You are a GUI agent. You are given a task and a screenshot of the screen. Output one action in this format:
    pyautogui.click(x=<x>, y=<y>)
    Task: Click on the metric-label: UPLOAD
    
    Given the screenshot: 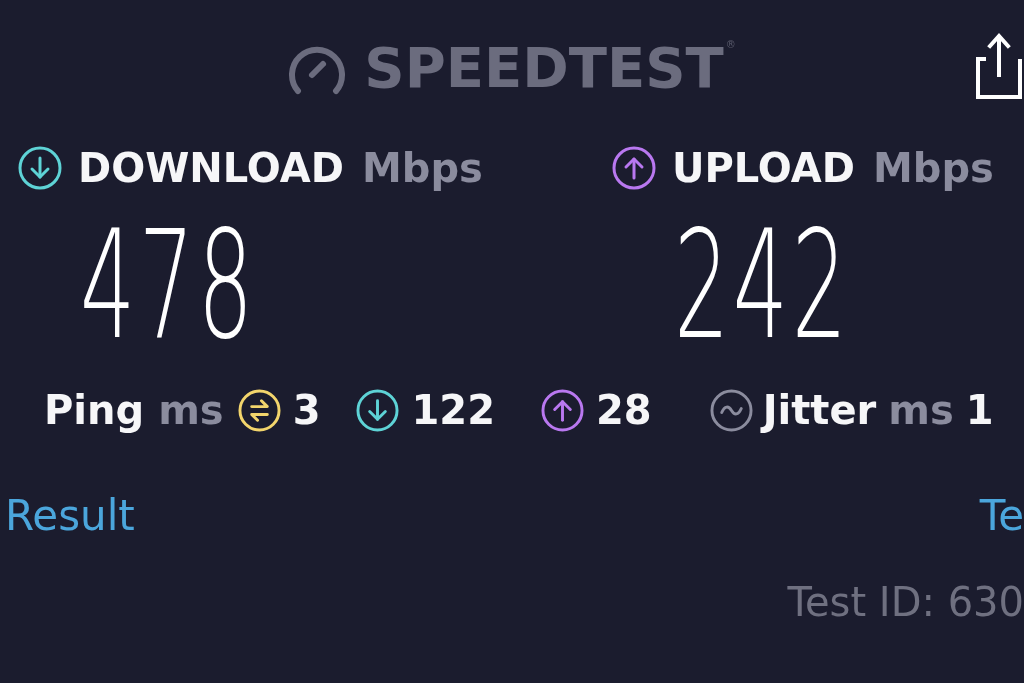 What is the action you would take?
    pyautogui.click(x=763, y=168)
    